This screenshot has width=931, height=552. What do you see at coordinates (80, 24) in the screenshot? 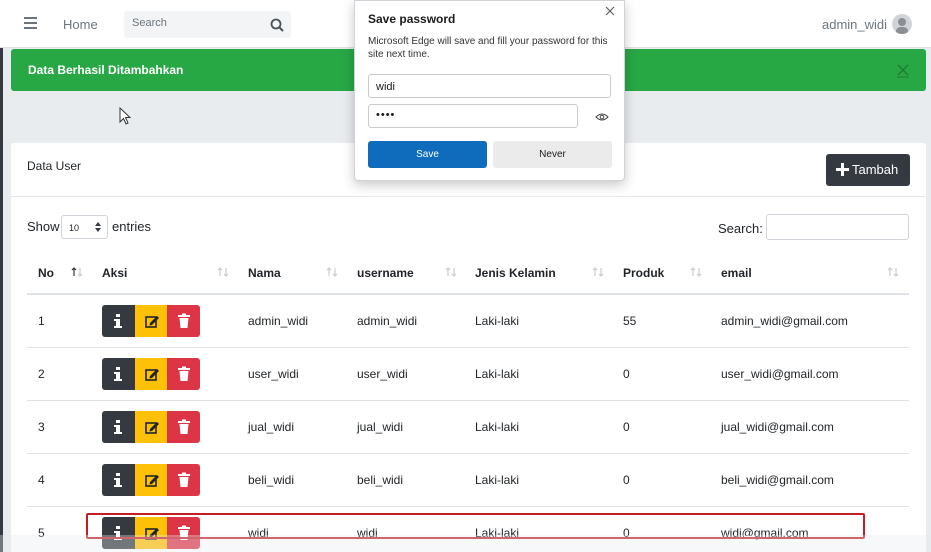
I see `nav-home-link: Home` at bounding box center [80, 24].